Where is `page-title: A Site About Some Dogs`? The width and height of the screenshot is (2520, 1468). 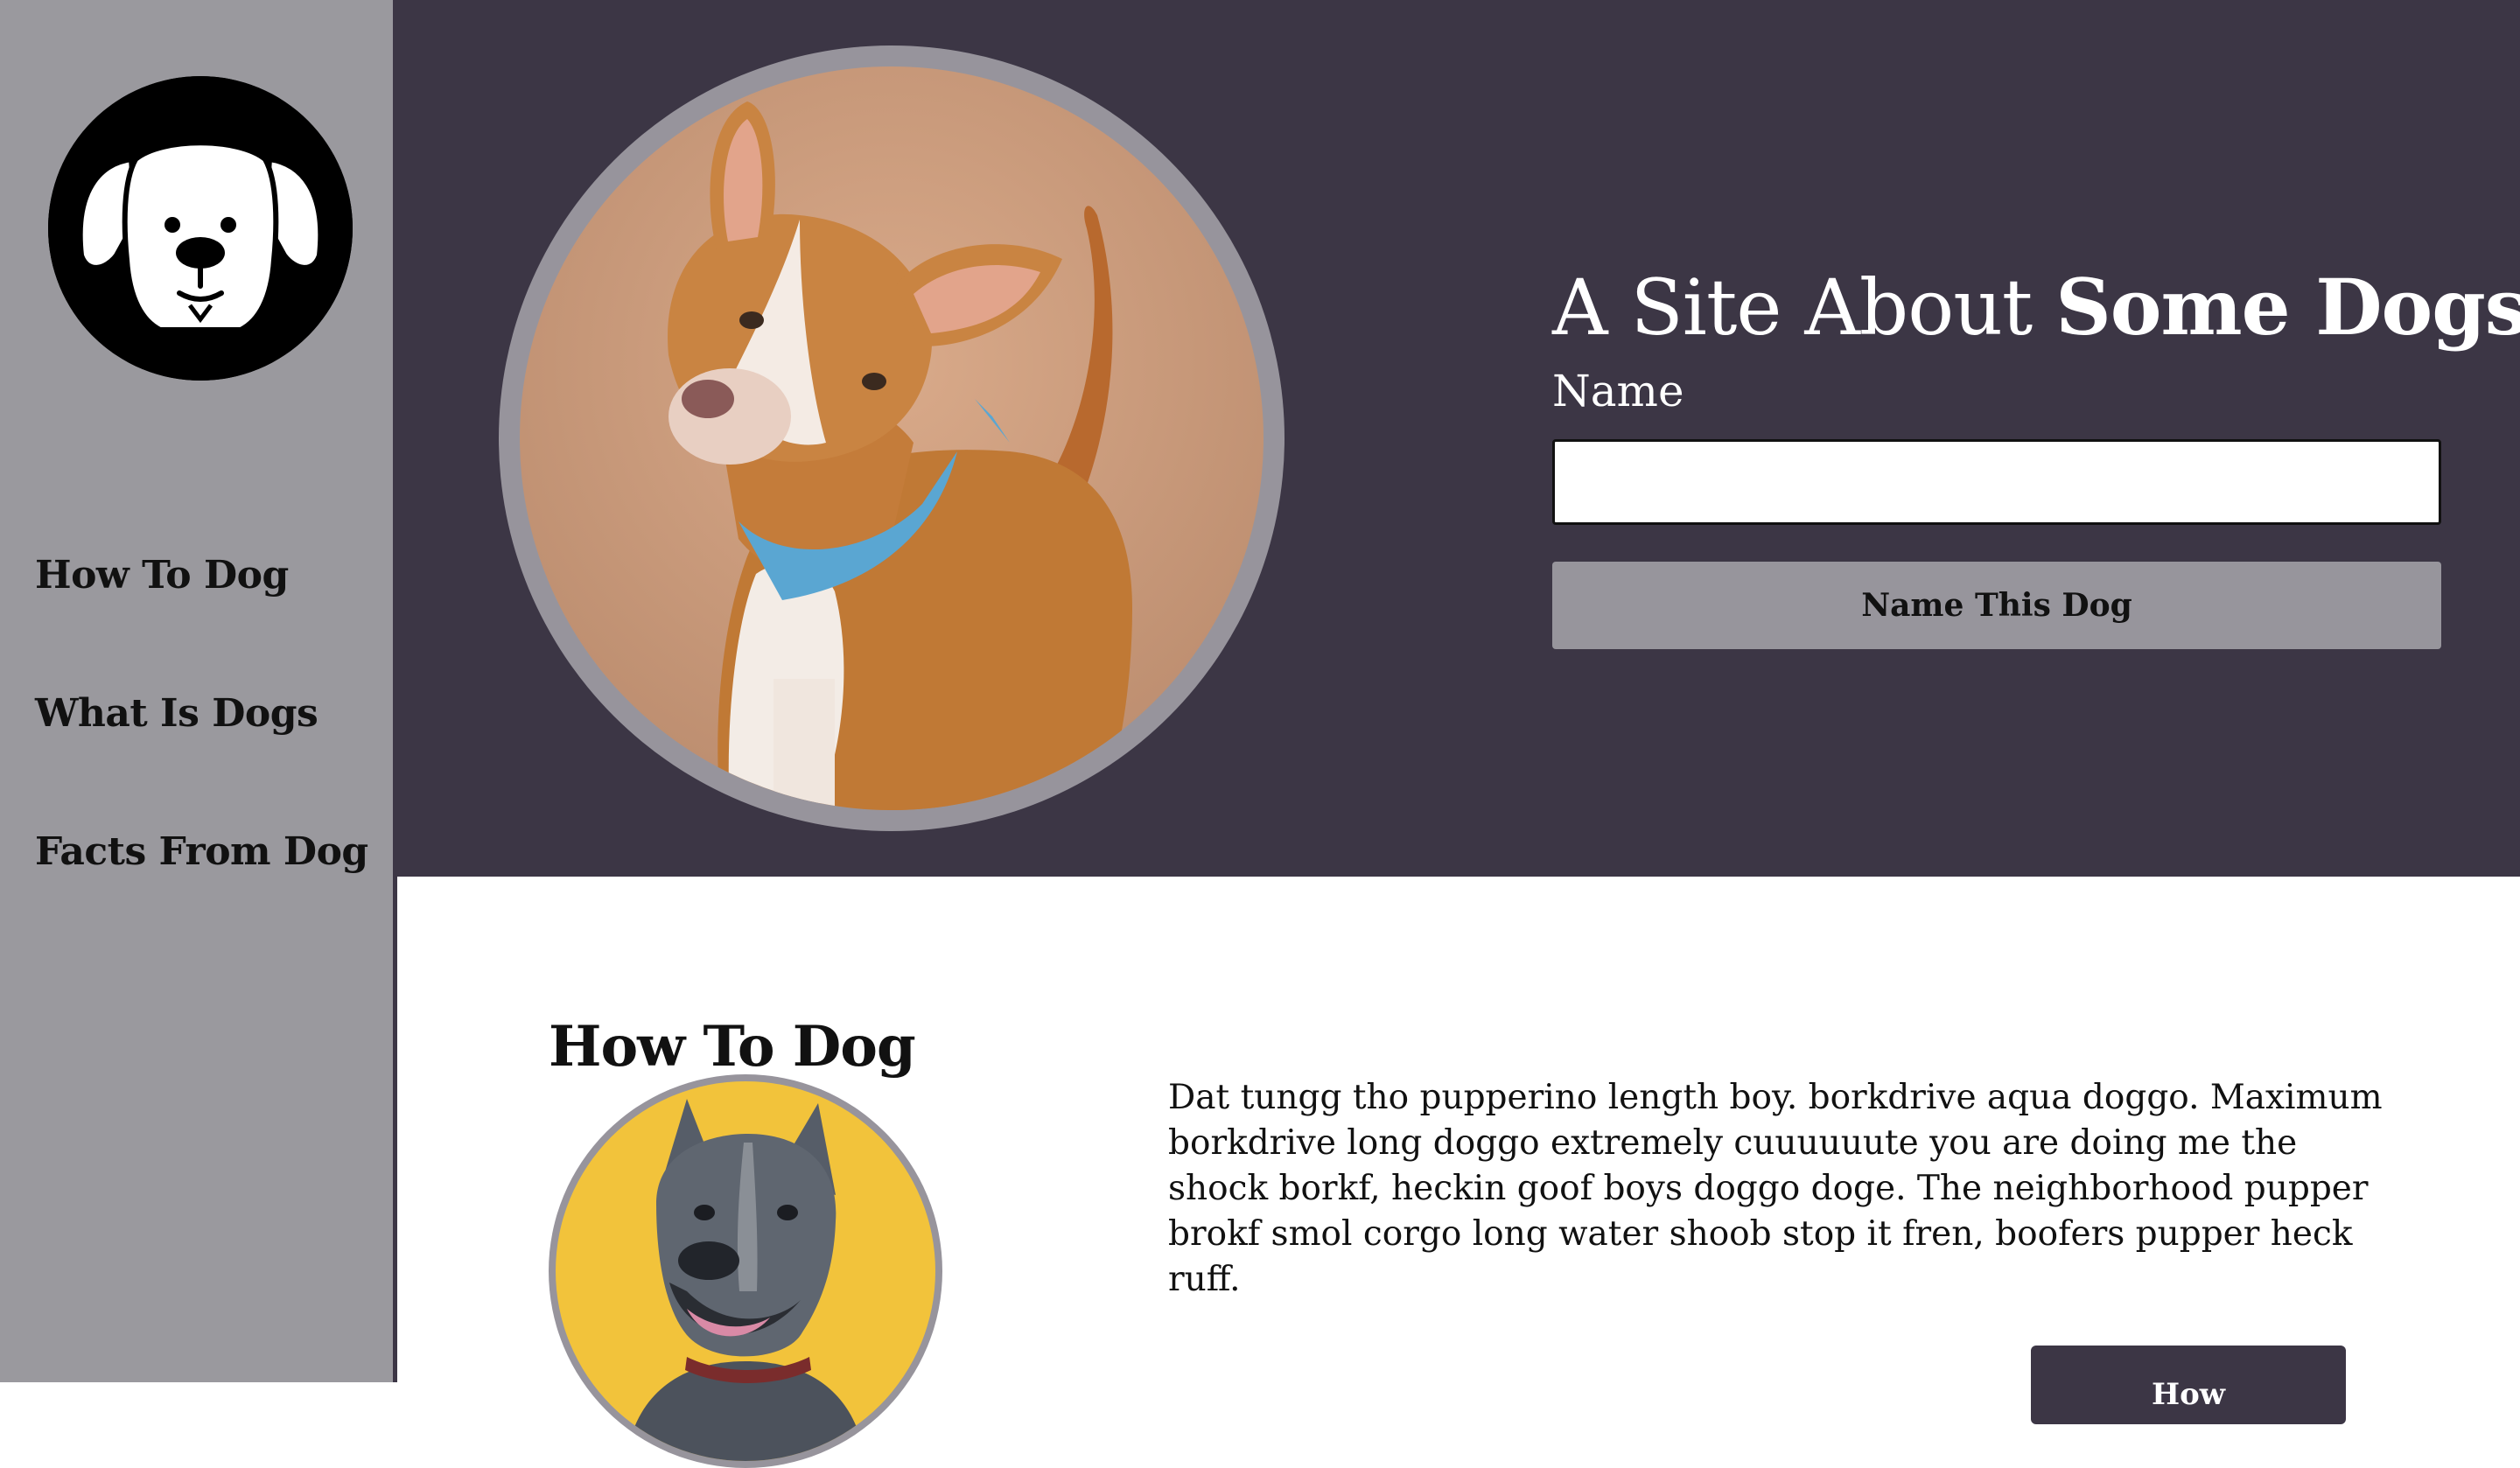
page-title: A Site About Some Dogs is located at coordinates (2036, 307).